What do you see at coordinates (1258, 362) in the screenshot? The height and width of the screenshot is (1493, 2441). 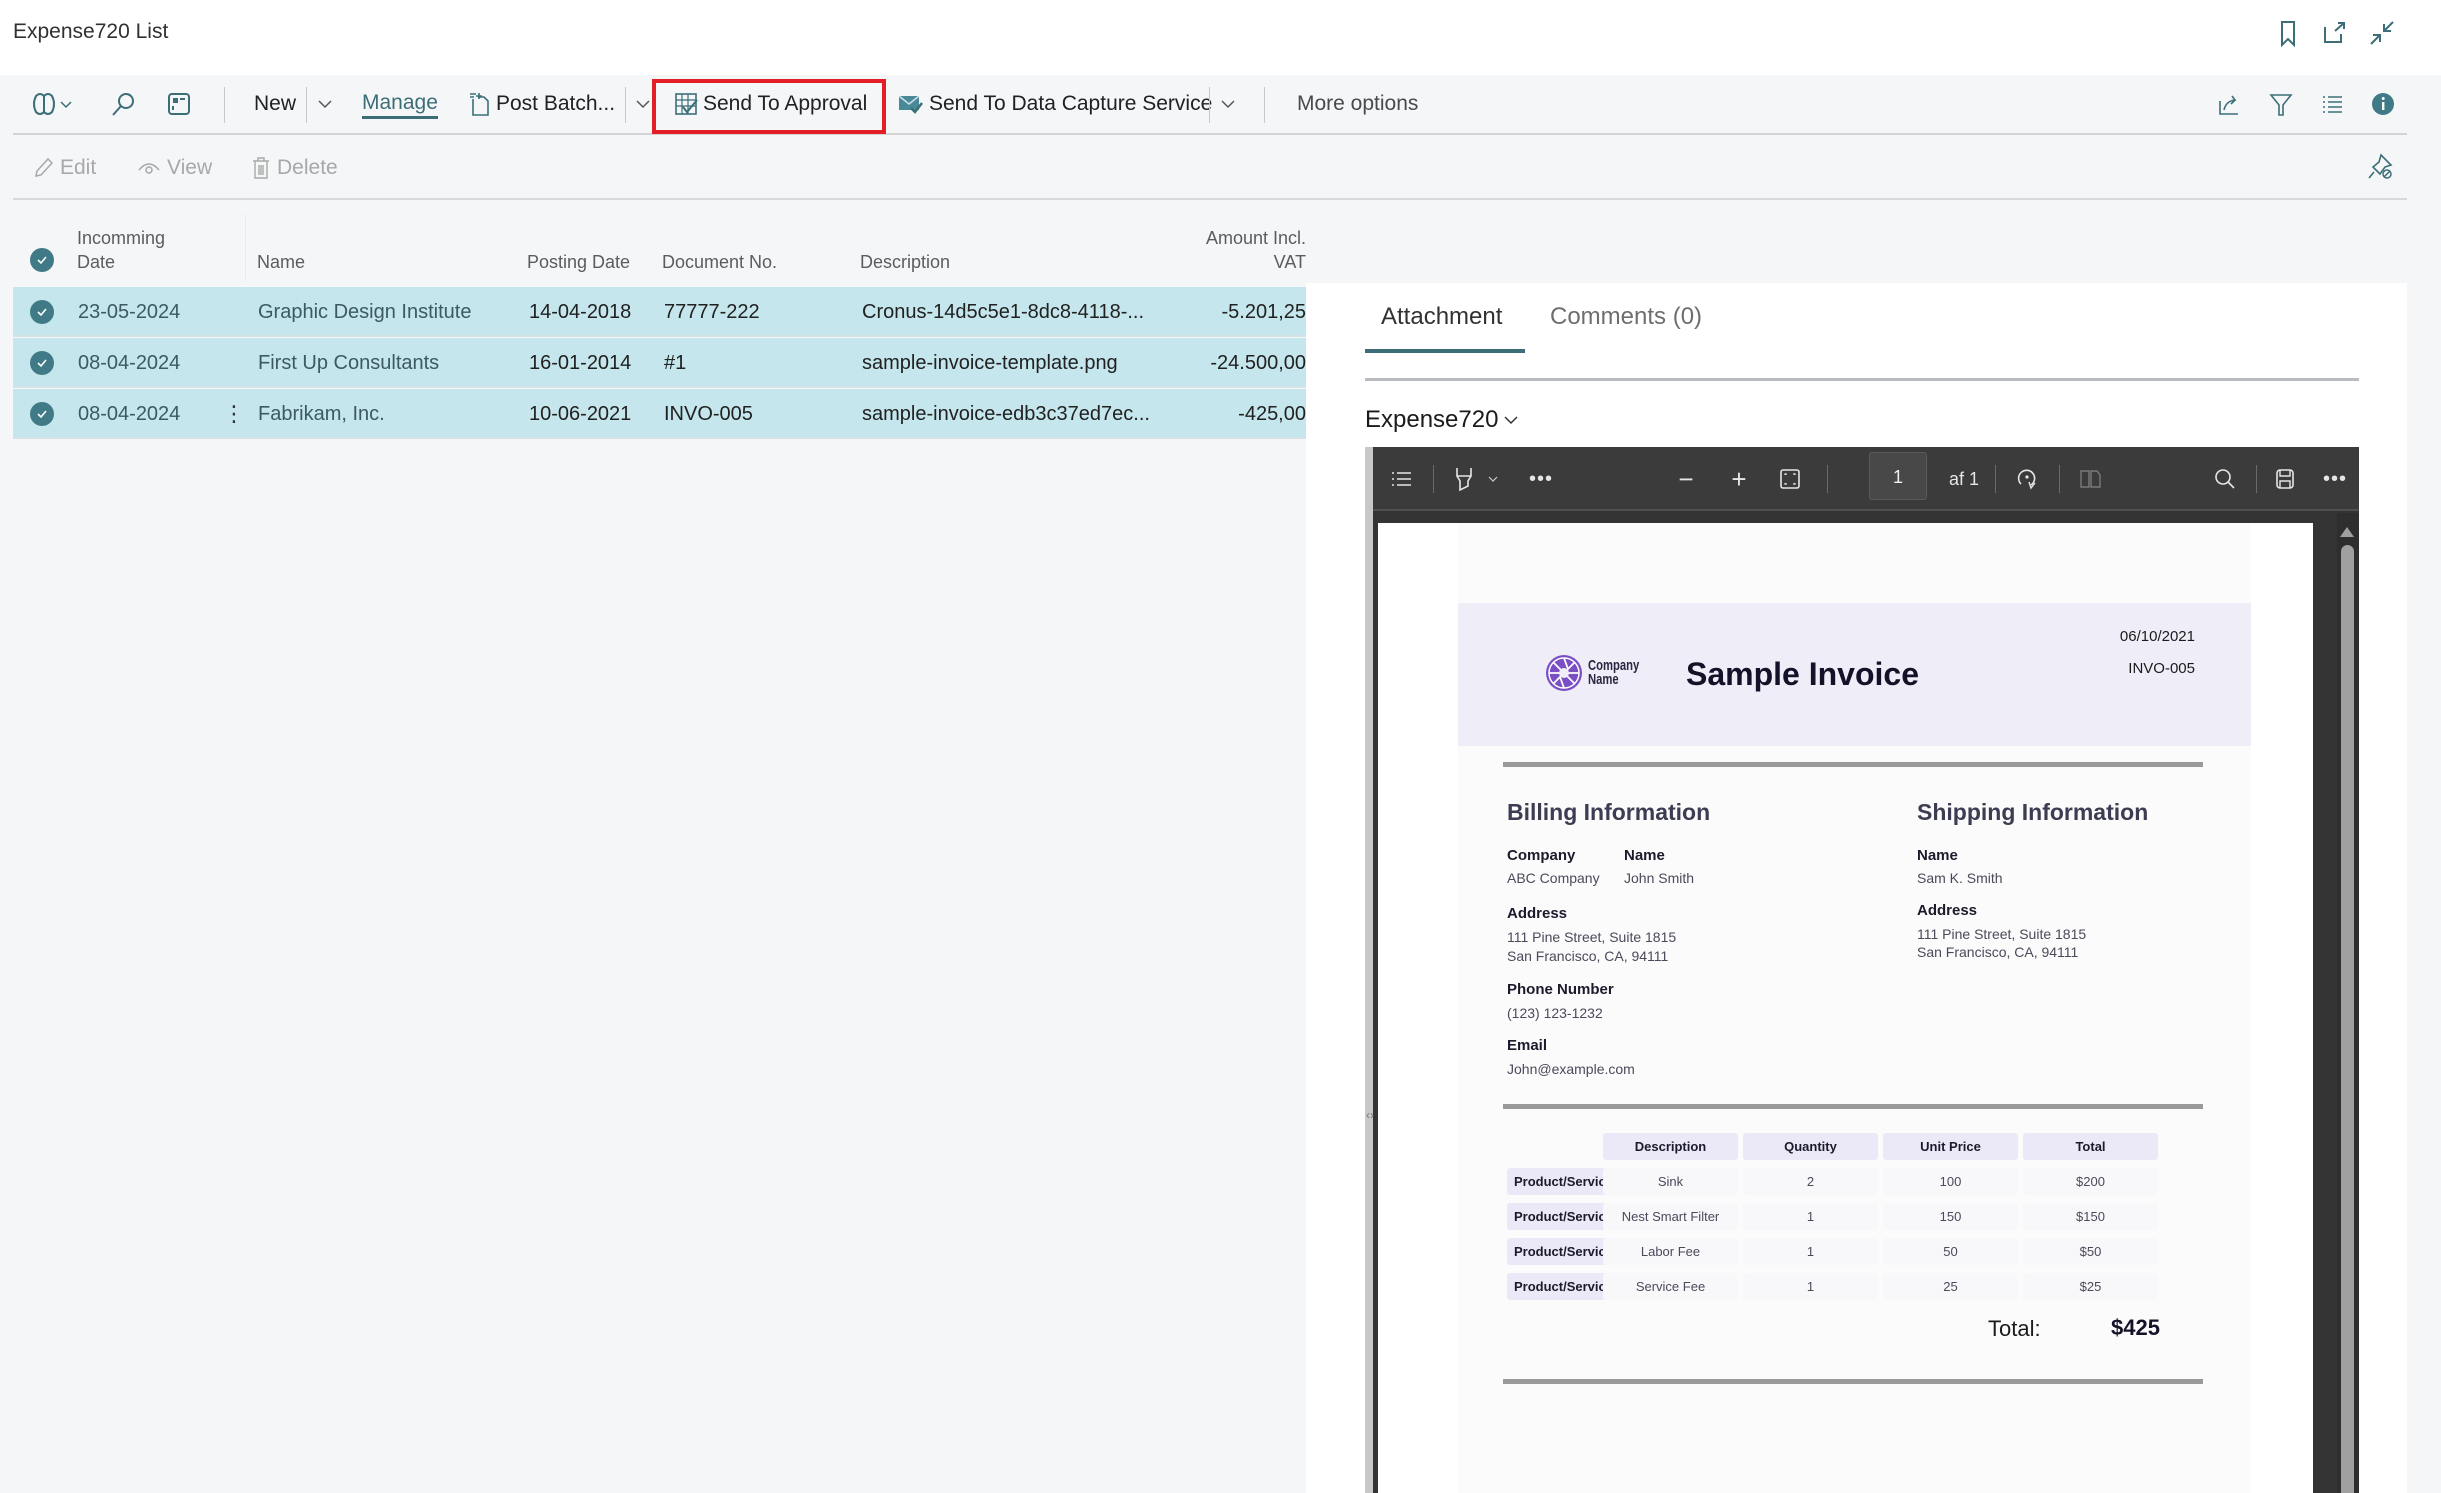 I see `amount-cell: -24.500,00` at bounding box center [1258, 362].